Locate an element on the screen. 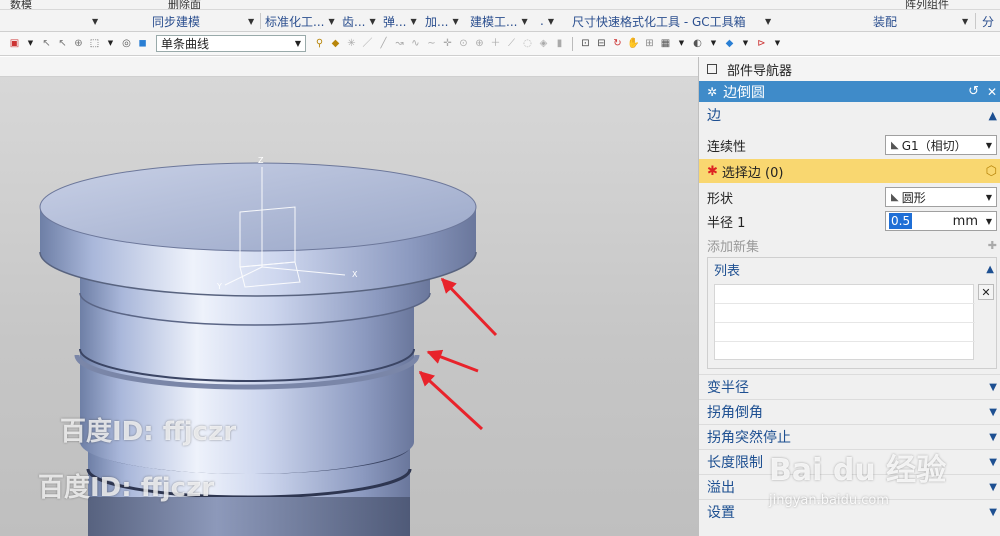 Image resolution: width=1000 pixels, height=536 pixels. stop-icon: ▮ is located at coordinates (559, 43).